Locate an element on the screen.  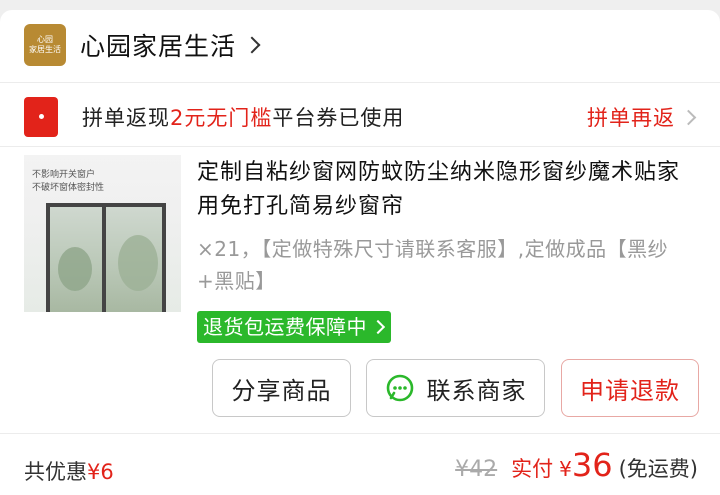
thumb-caption-1: 不影响开关窗户 is located at coordinates (64, 175).